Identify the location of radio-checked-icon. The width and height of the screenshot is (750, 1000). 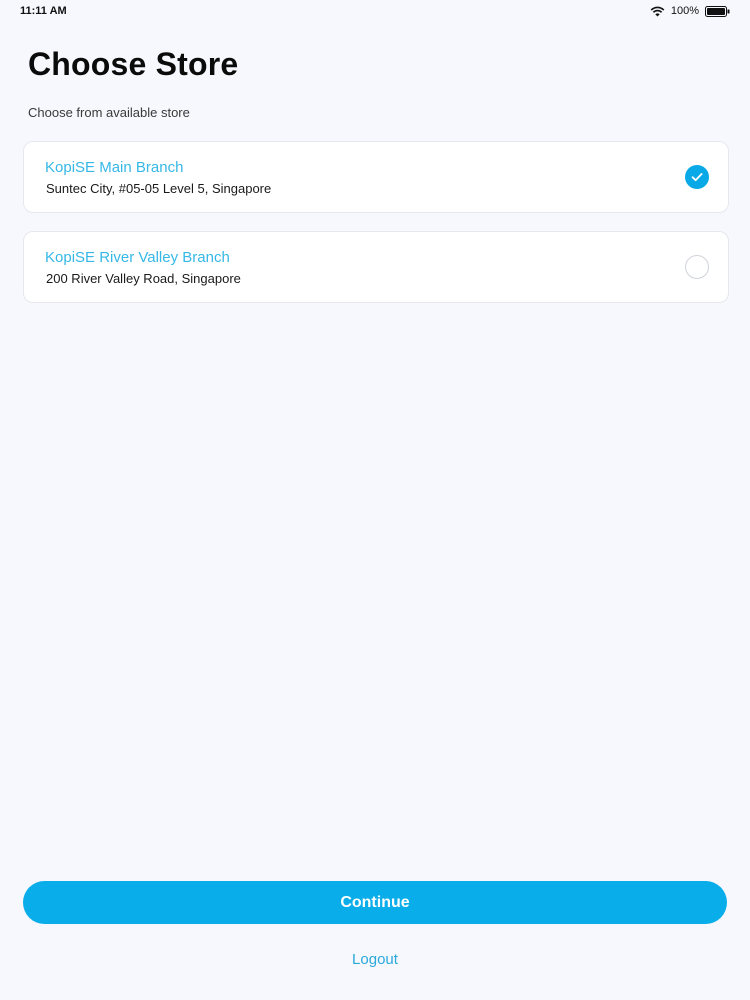
(697, 177).